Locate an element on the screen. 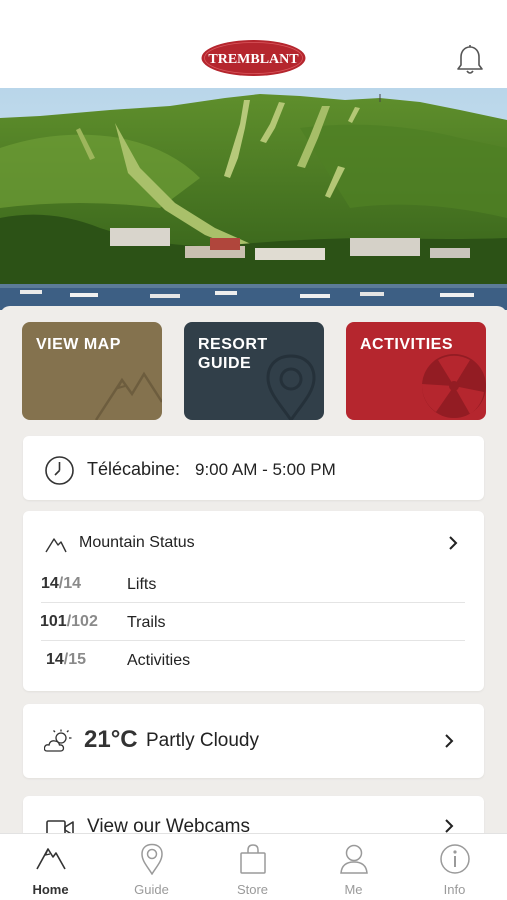 The width and height of the screenshot is (507, 900). tab-store-label: Store is located at coordinates (252, 889).